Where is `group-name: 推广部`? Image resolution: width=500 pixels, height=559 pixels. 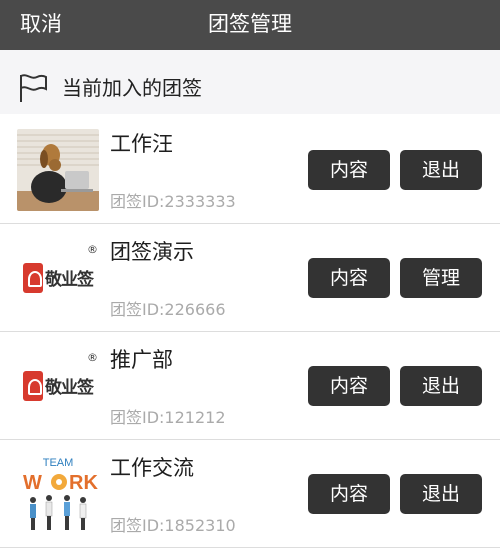 group-name: 推广部 is located at coordinates (141, 360).